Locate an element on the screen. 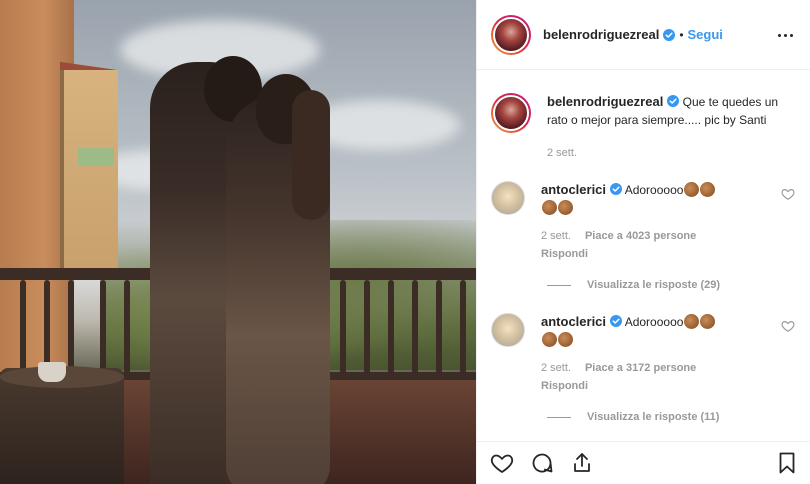 This screenshot has height=484, width=810. caption-username: belenrodriguezreal is located at coordinates (605, 101).